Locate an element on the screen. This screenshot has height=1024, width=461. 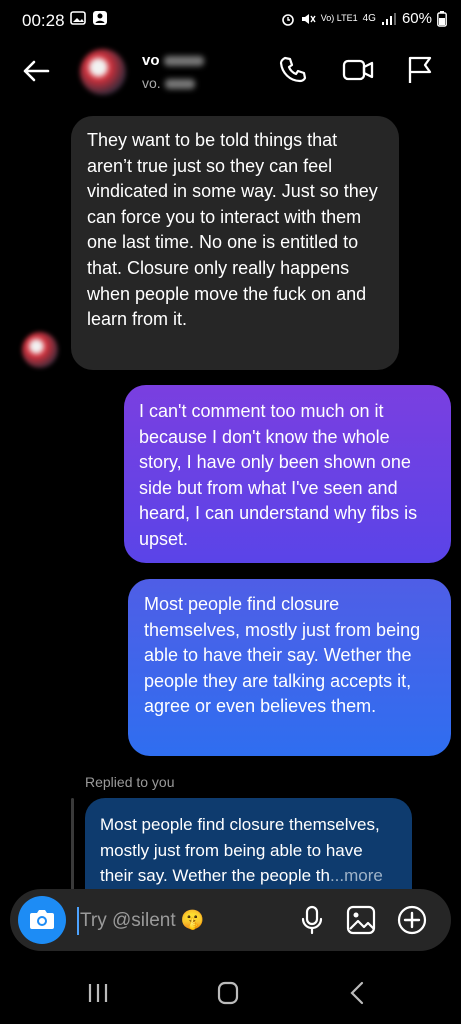
contact-name: vo is located at coordinates (173, 60).